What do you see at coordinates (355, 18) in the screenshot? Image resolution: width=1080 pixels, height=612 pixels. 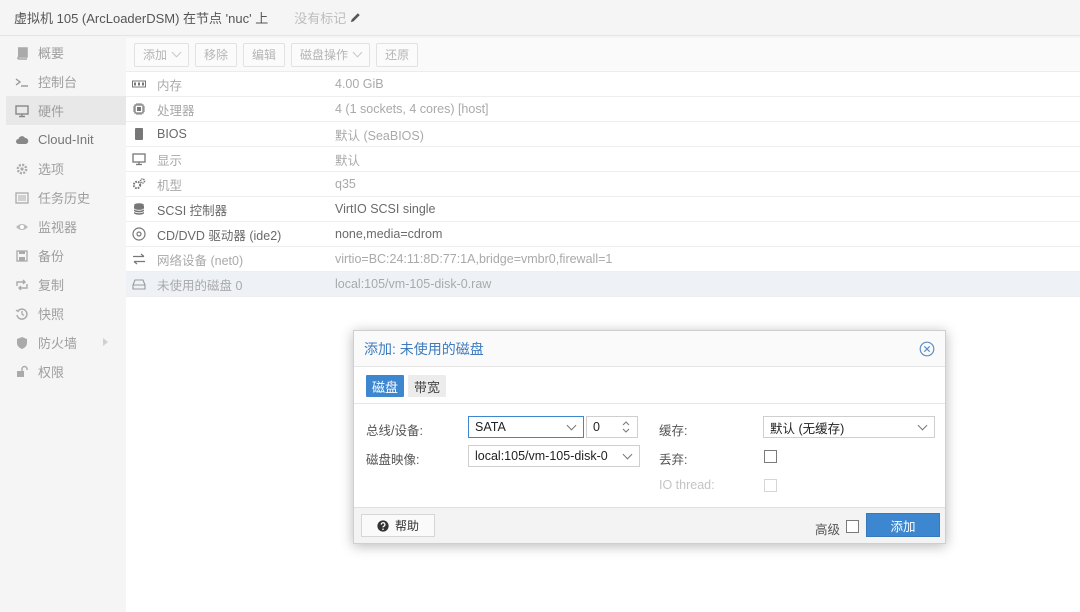 I see `pencil-icon` at bounding box center [355, 18].